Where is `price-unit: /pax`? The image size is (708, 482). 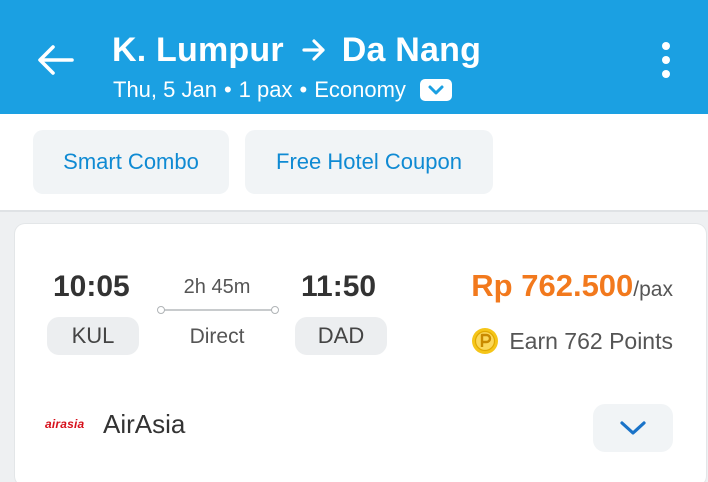
price-unit: /pax is located at coordinates (653, 289).